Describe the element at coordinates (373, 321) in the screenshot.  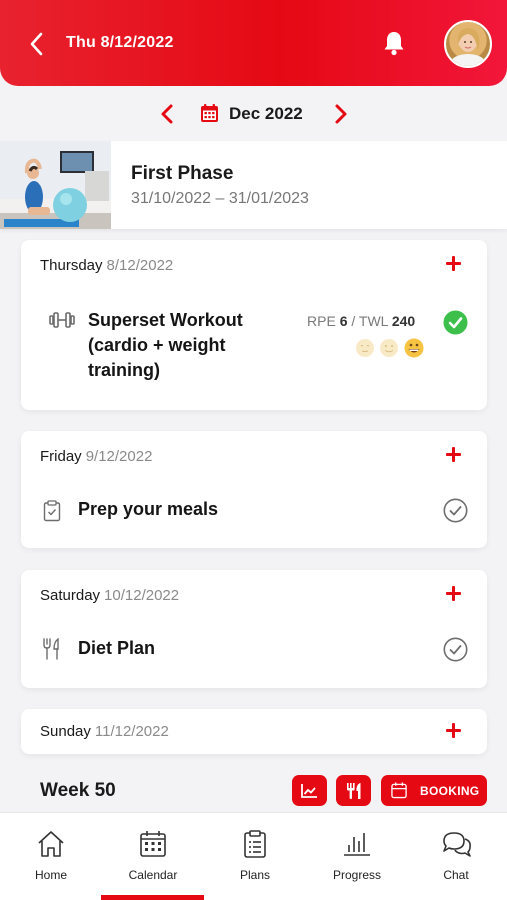
I see `twl-label: TWL` at that location.